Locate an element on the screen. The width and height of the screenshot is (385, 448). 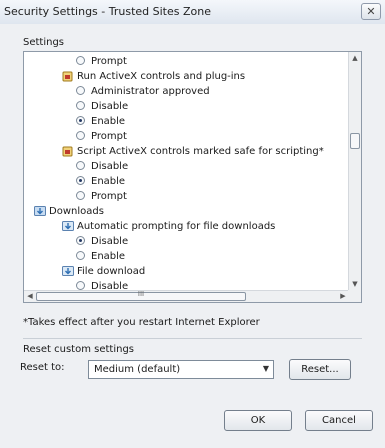
setting-group: Run ActiveX controls and plug-ins is located at coordinates (186, 76).